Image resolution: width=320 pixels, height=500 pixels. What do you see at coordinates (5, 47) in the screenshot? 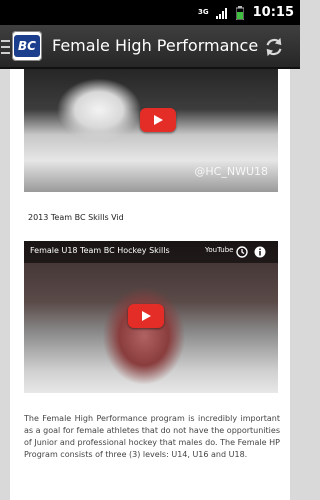
I see `drawer-menu-icon` at bounding box center [5, 47].